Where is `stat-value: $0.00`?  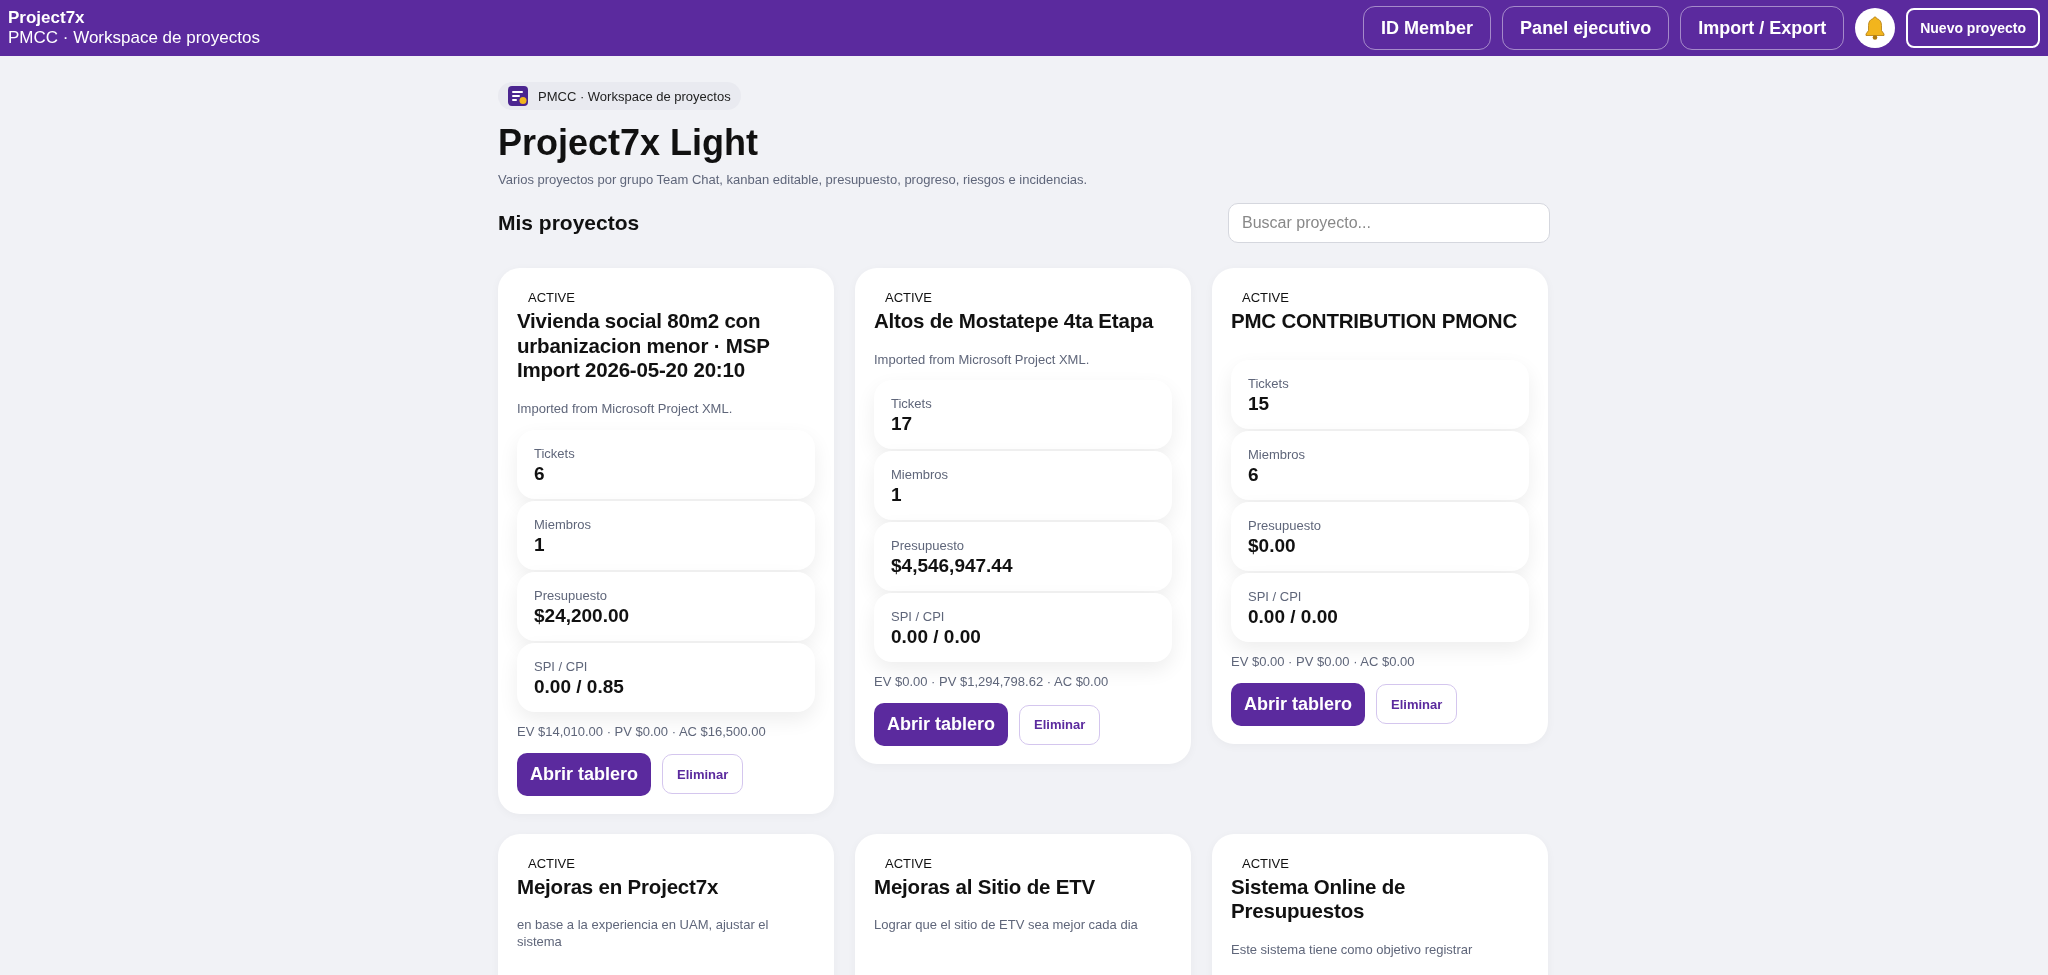
stat-value: $0.00 is located at coordinates (1272, 545).